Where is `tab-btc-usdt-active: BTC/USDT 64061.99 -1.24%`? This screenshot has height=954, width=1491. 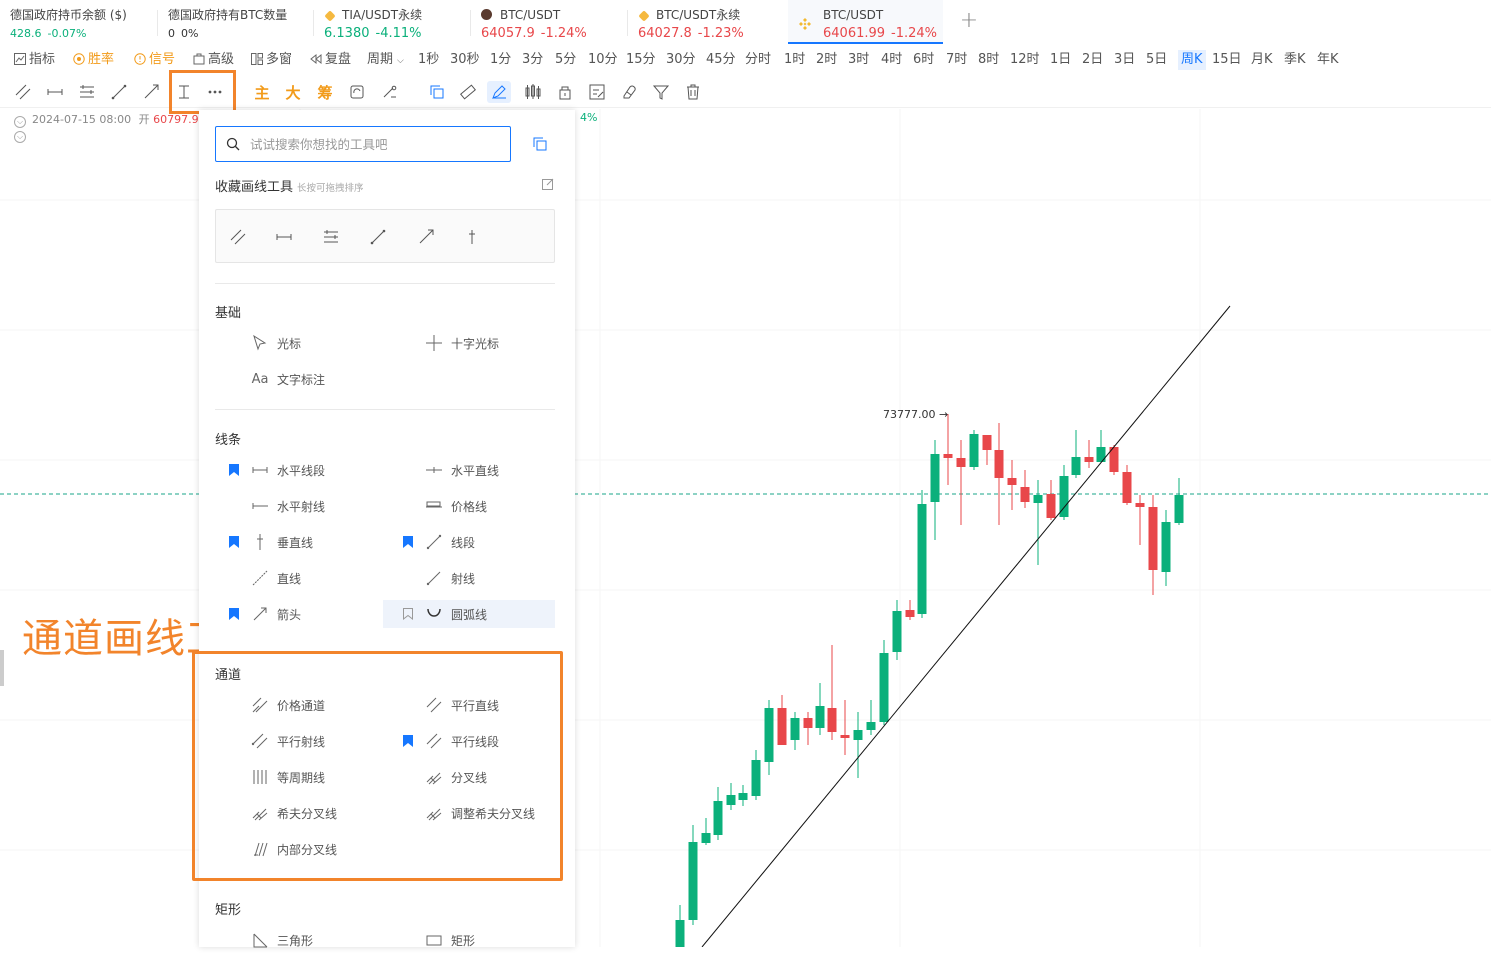
tab-btc-usdt-active: BTC/USDT 64061.99 -1.24% is located at coordinates (865, 22).